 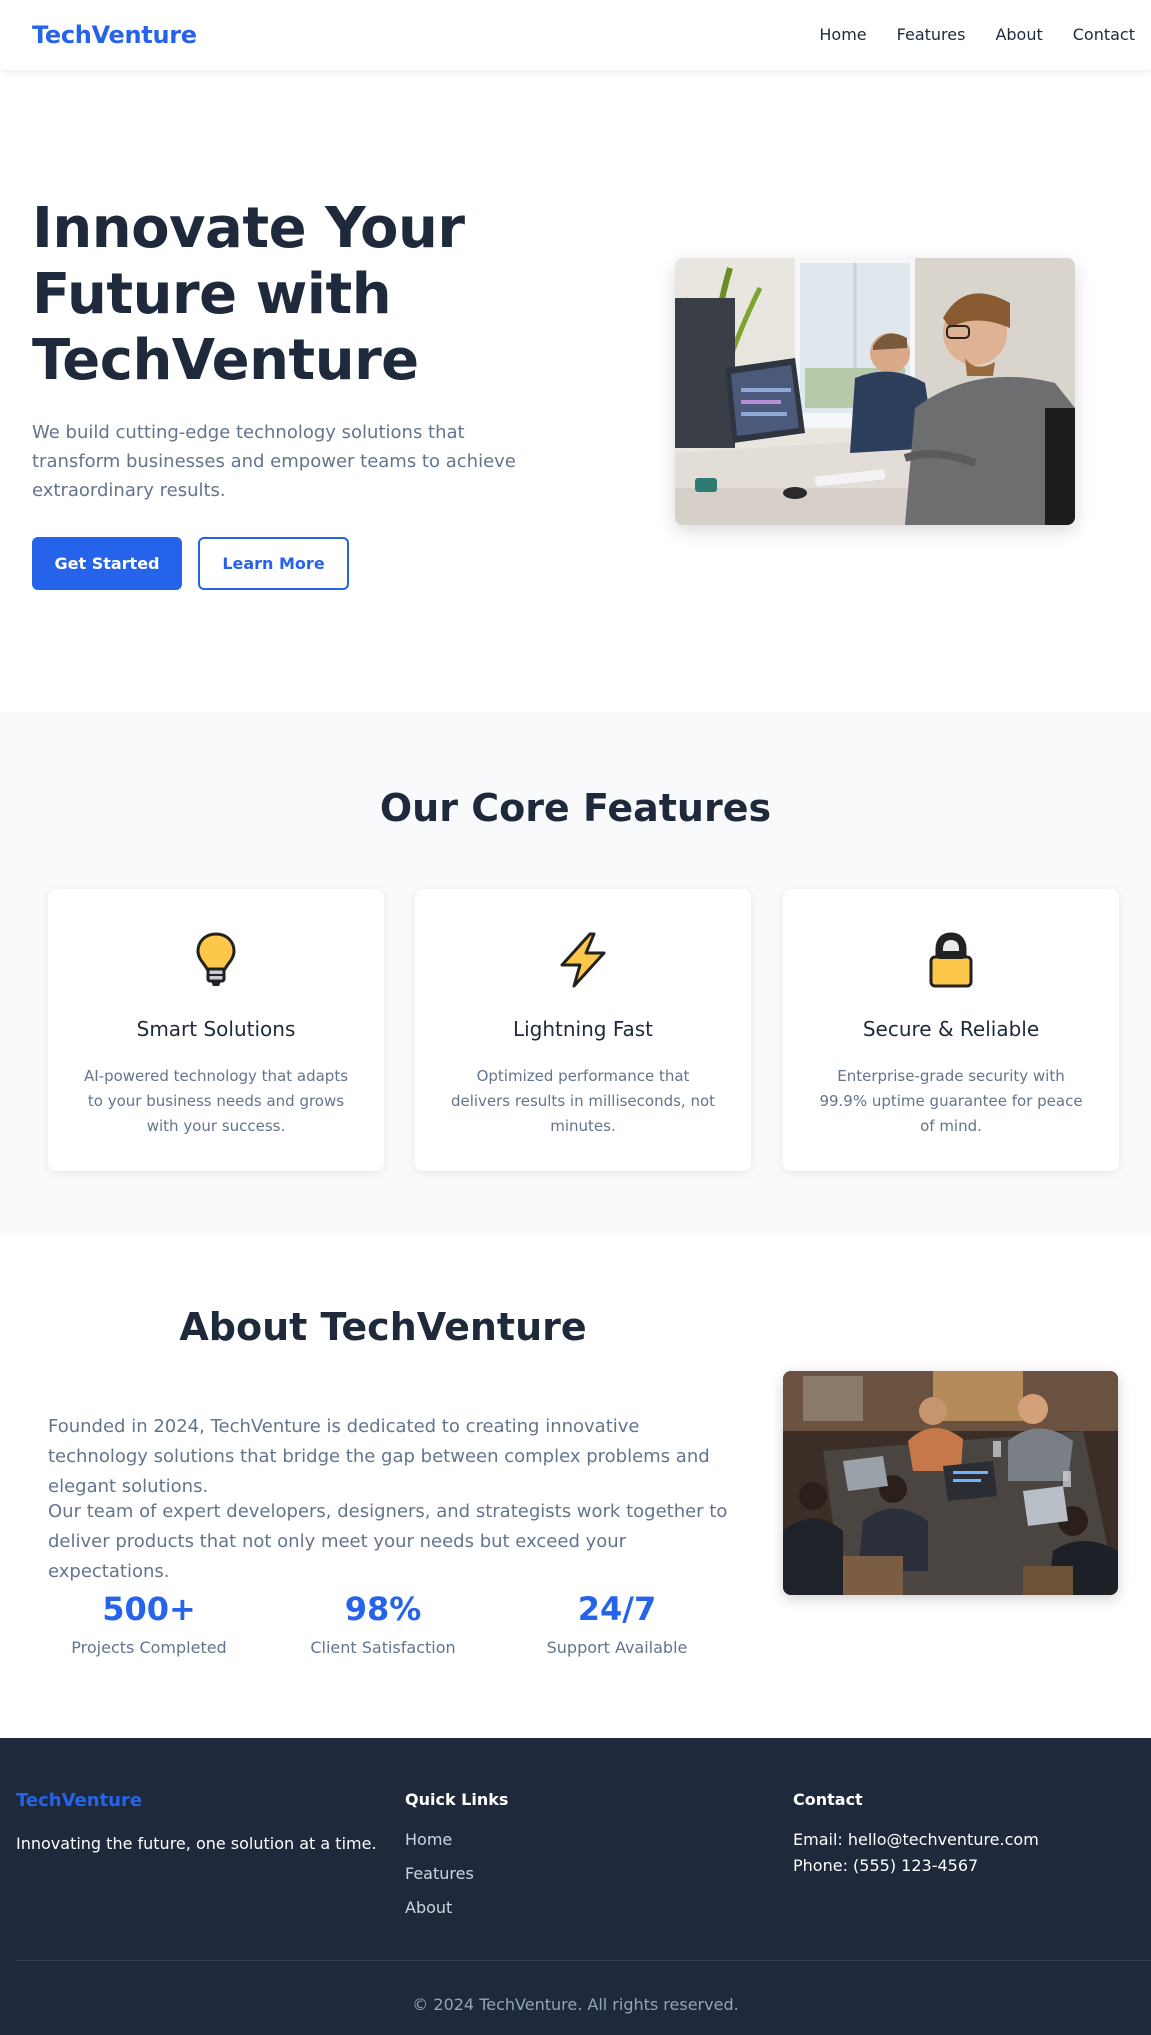 I want to click on feature-card-title: Secure & Reliable, so click(x=951, y=1029).